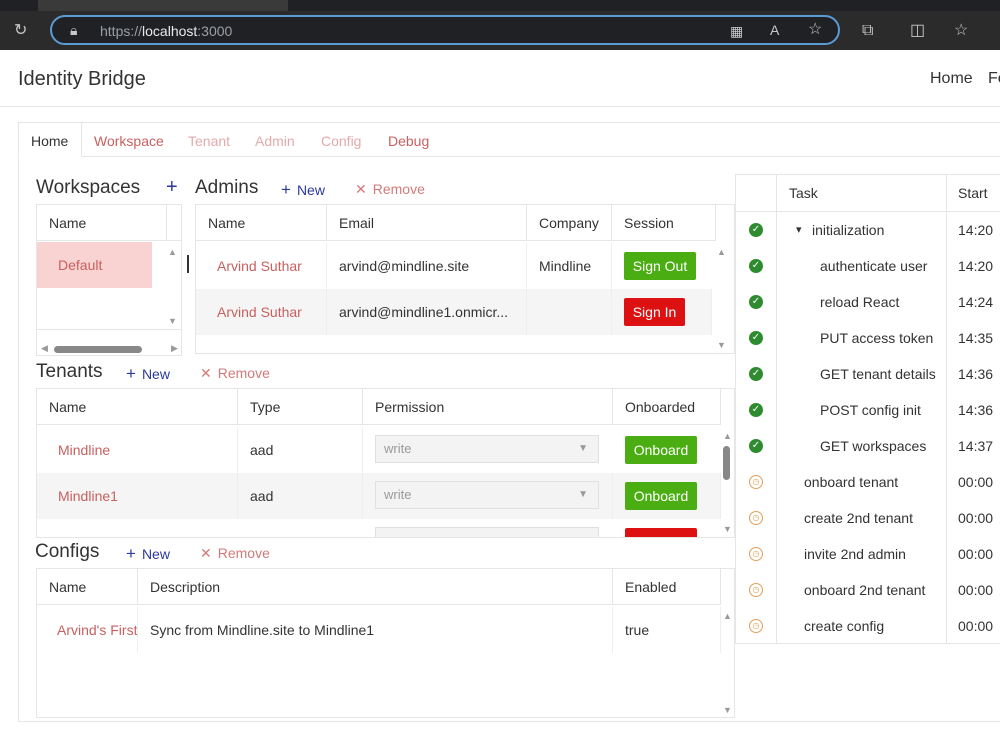  Describe the element at coordinates (865, 590) in the screenshot. I see `task-name: onboard 2nd tenant` at that location.